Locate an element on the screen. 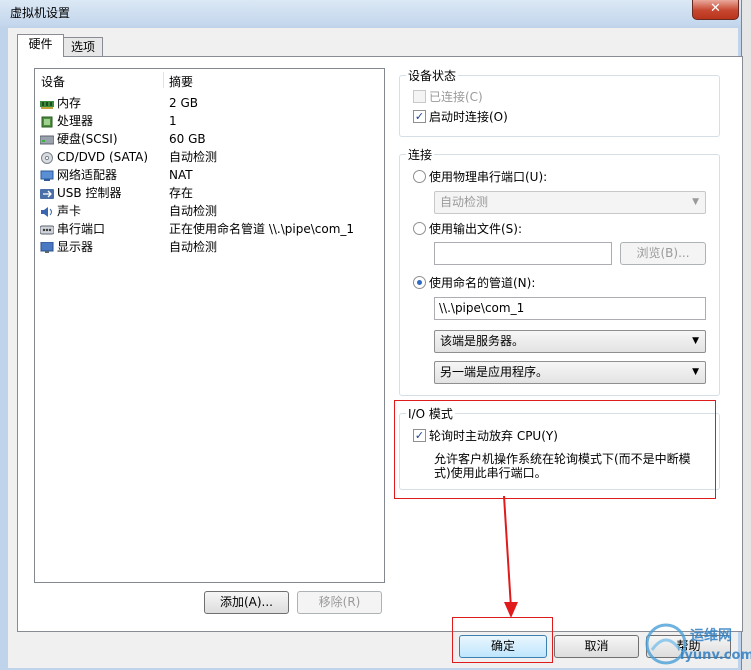 This screenshot has width=751, height=670. column-header-summary: 摘要 is located at coordinates (181, 81).